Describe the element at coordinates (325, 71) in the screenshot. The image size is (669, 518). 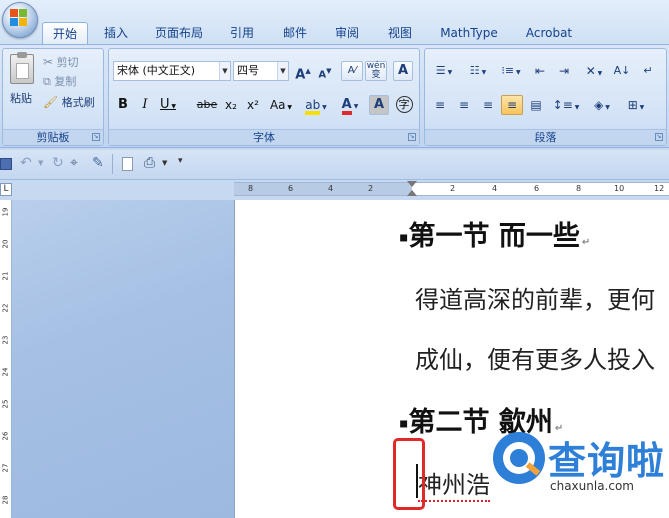
I see `shrink-font-button: A▼` at that location.